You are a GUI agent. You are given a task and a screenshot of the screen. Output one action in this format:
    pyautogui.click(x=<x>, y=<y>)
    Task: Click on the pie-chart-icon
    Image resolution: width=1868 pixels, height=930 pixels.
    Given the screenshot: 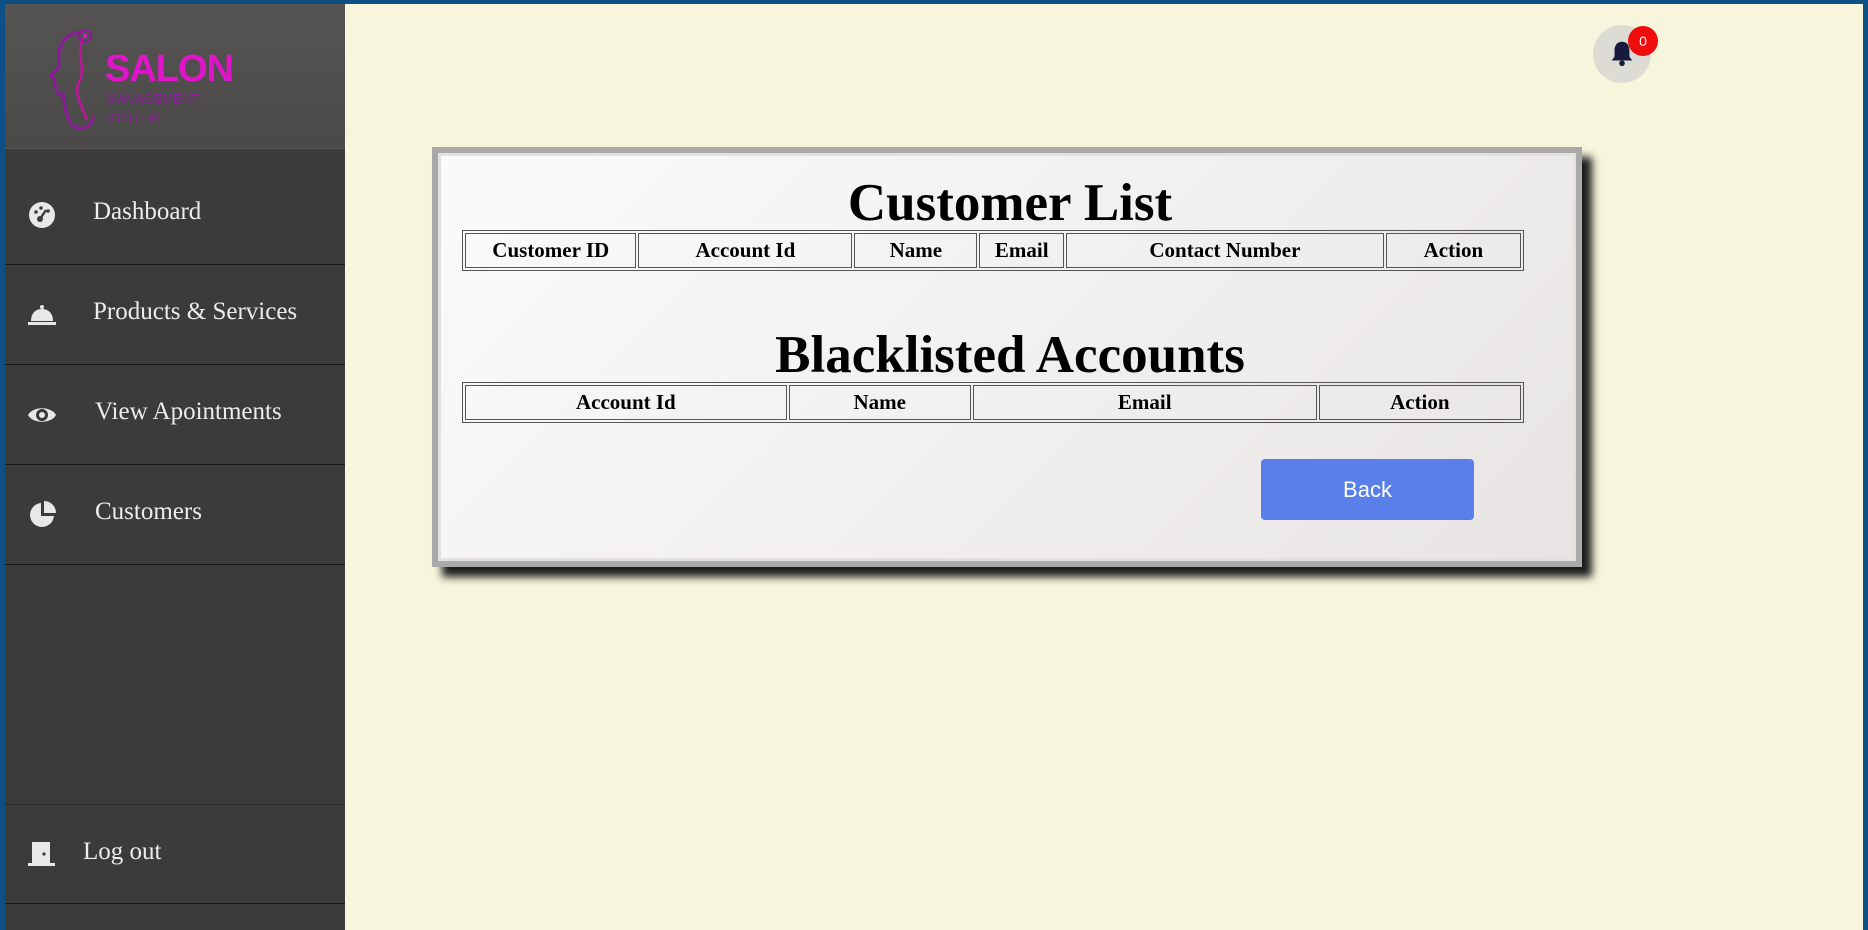 What is the action you would take?
    pyautogui.click(x=43, y=514)
    